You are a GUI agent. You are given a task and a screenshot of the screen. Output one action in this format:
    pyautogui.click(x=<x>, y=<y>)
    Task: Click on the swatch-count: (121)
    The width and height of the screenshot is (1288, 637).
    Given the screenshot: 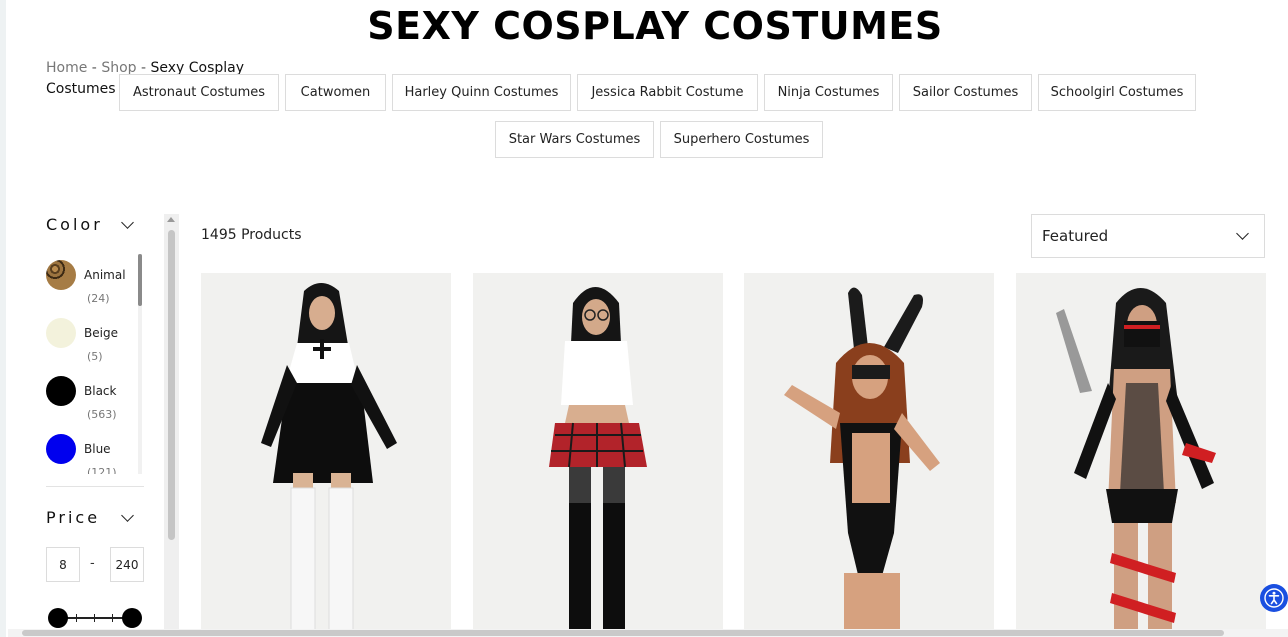 What is the action you would take?
    pyautogui.click(x=102, y=470)
    